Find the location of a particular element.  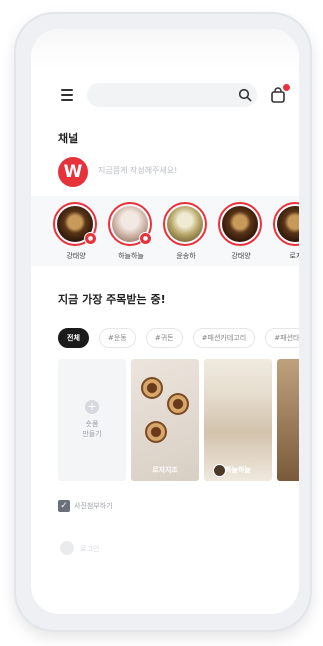

chip-item: #패션타 is located at coordinates (282, 338).